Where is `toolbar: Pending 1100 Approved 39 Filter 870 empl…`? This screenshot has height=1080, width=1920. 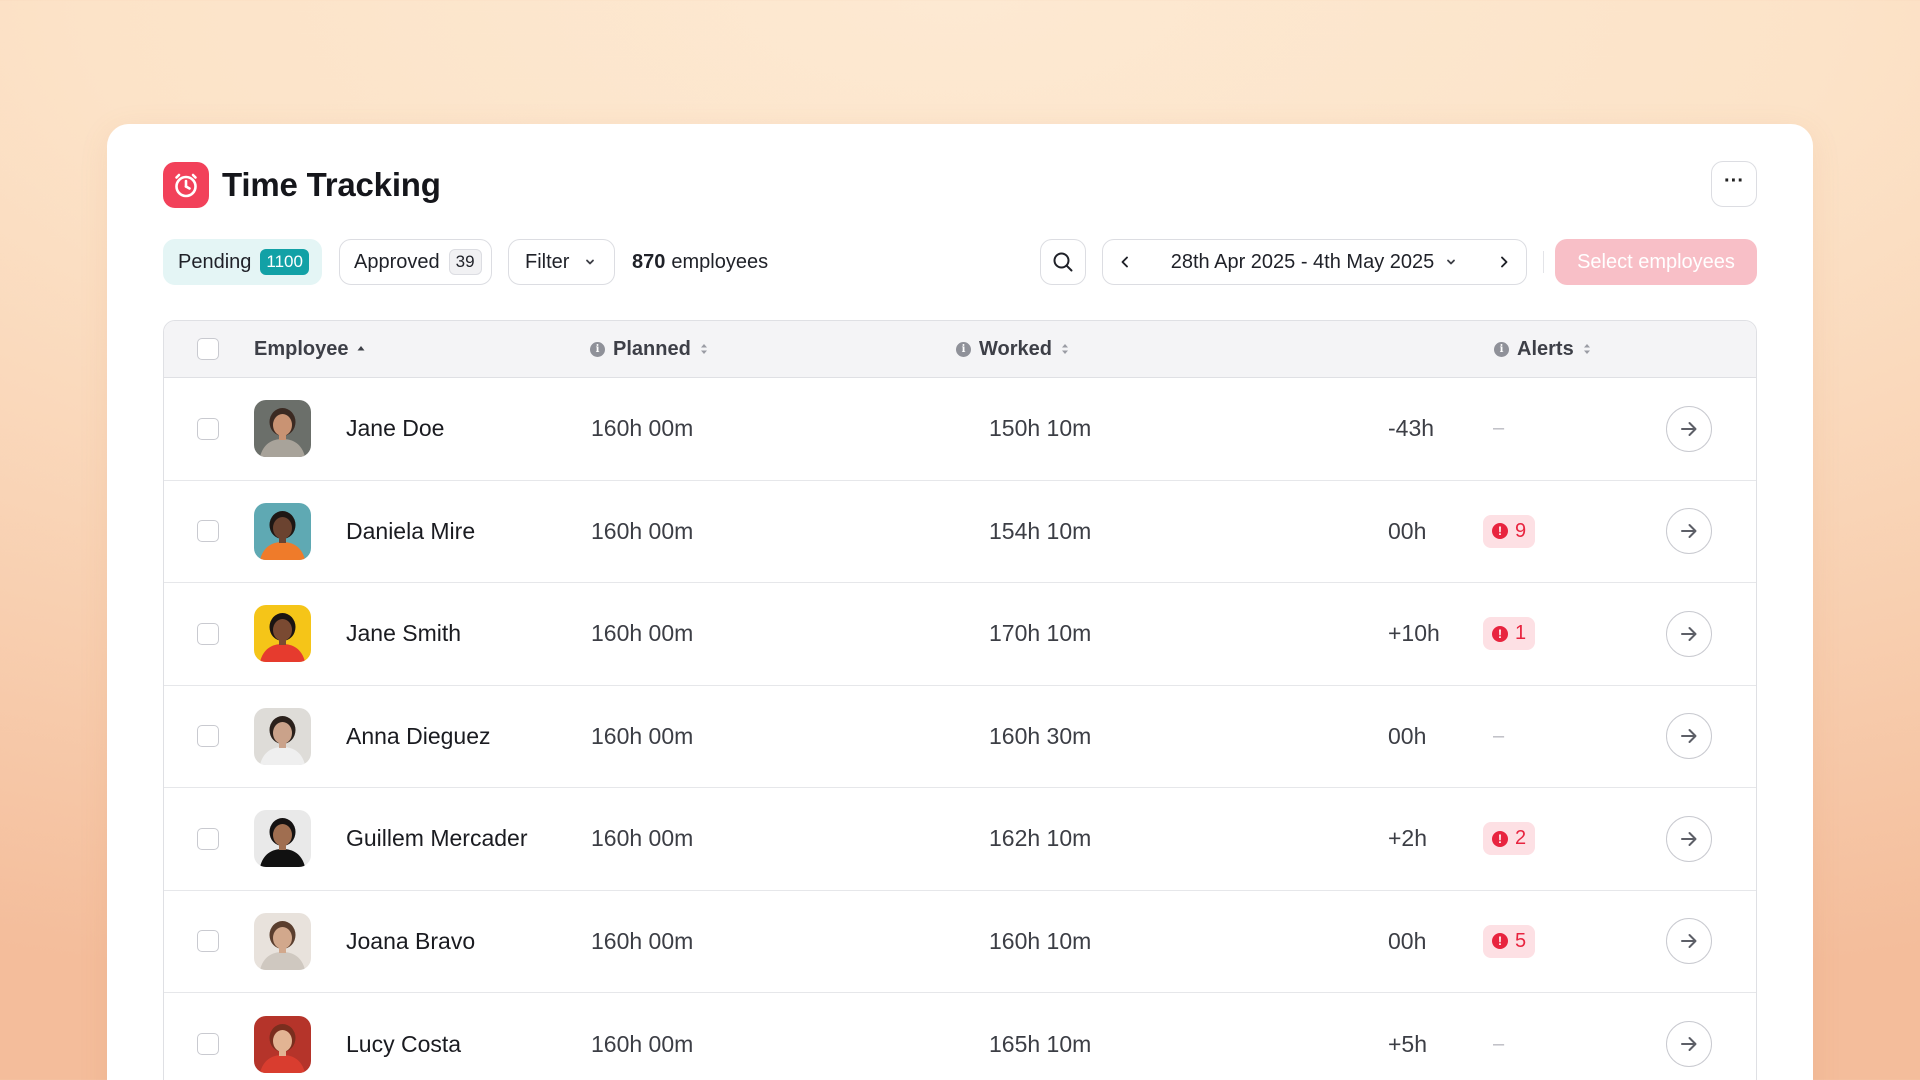 toolbar: Pending 1100 Approved 39 Filter 870 empl… is located at coordinates (960, 262).